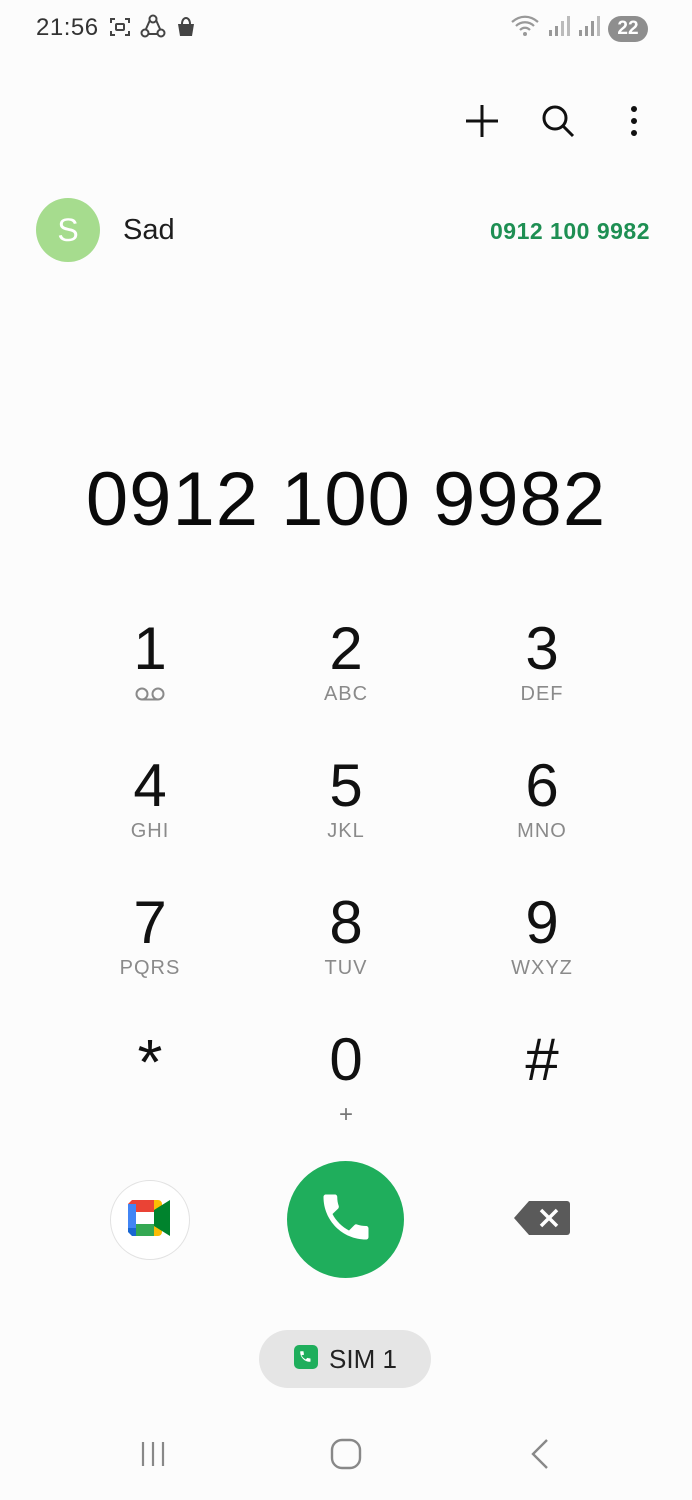 This screenshot has width=692, height=1500. I want to click on key-digit: 2, so click(346, 648).